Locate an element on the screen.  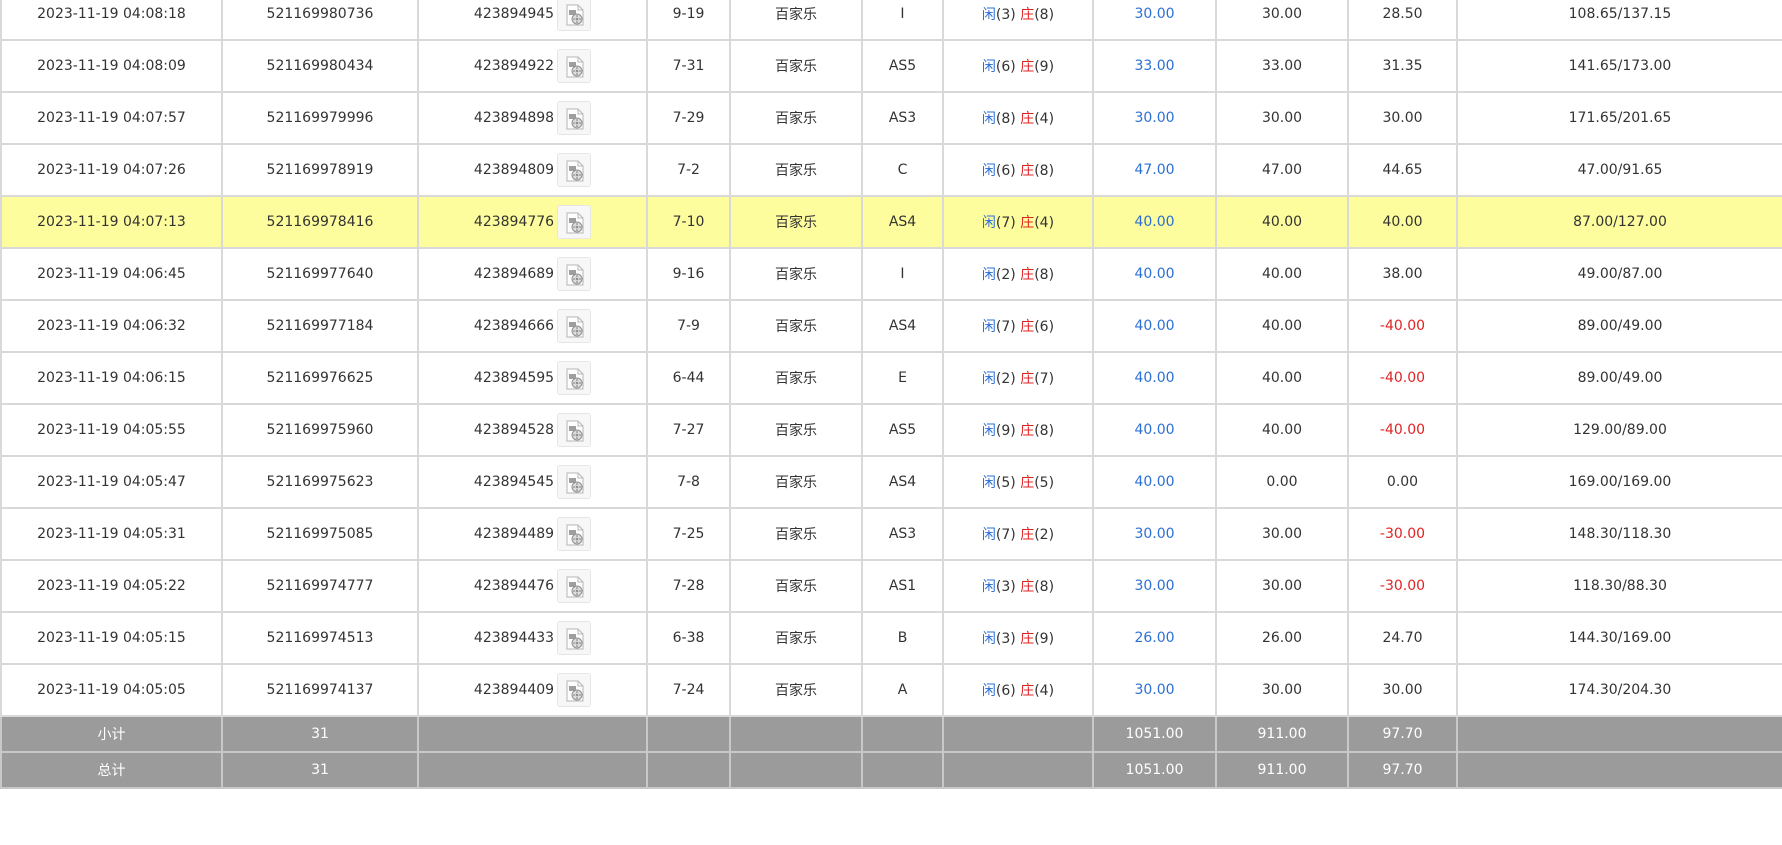
player-points: (6) is located at coordinates (1005, 691).